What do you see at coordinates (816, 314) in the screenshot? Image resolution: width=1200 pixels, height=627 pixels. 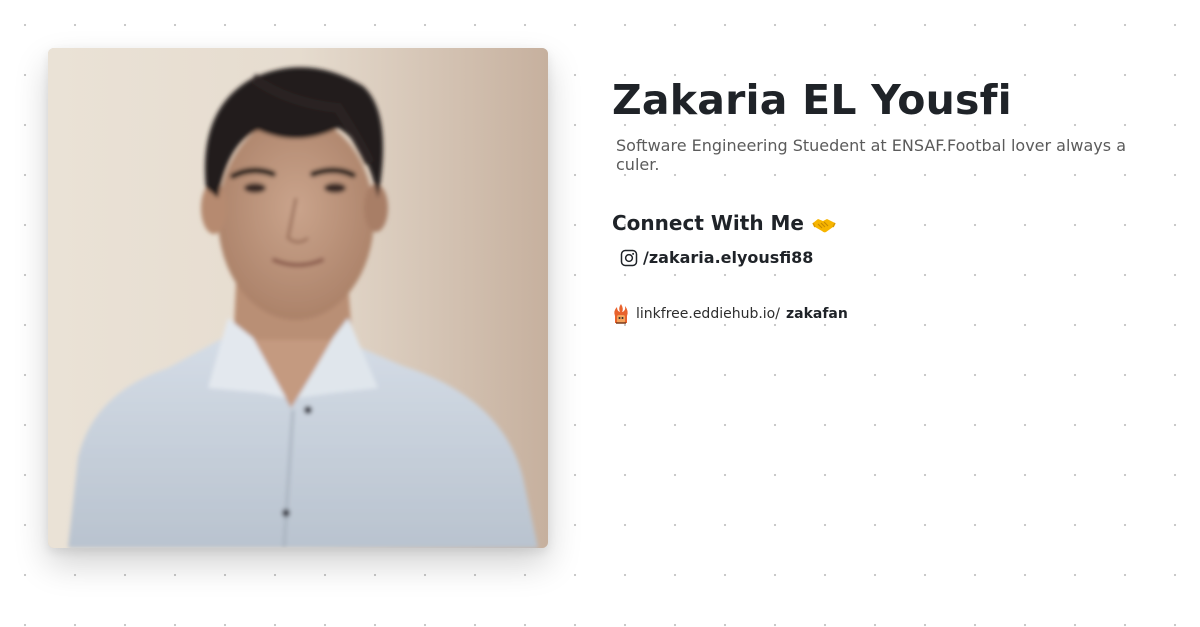 I see `linkfree-username: zakafan` at bounding box center [816, 314].